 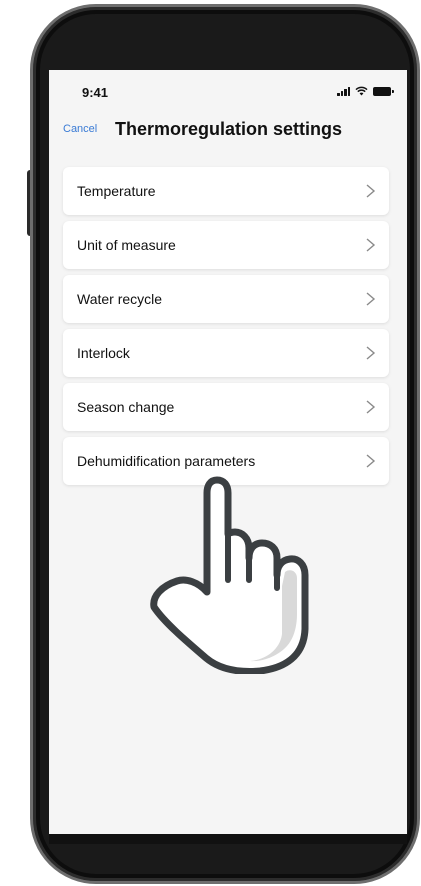 I want to click on cancel-button: Cancel, so click(x=80, y=129).